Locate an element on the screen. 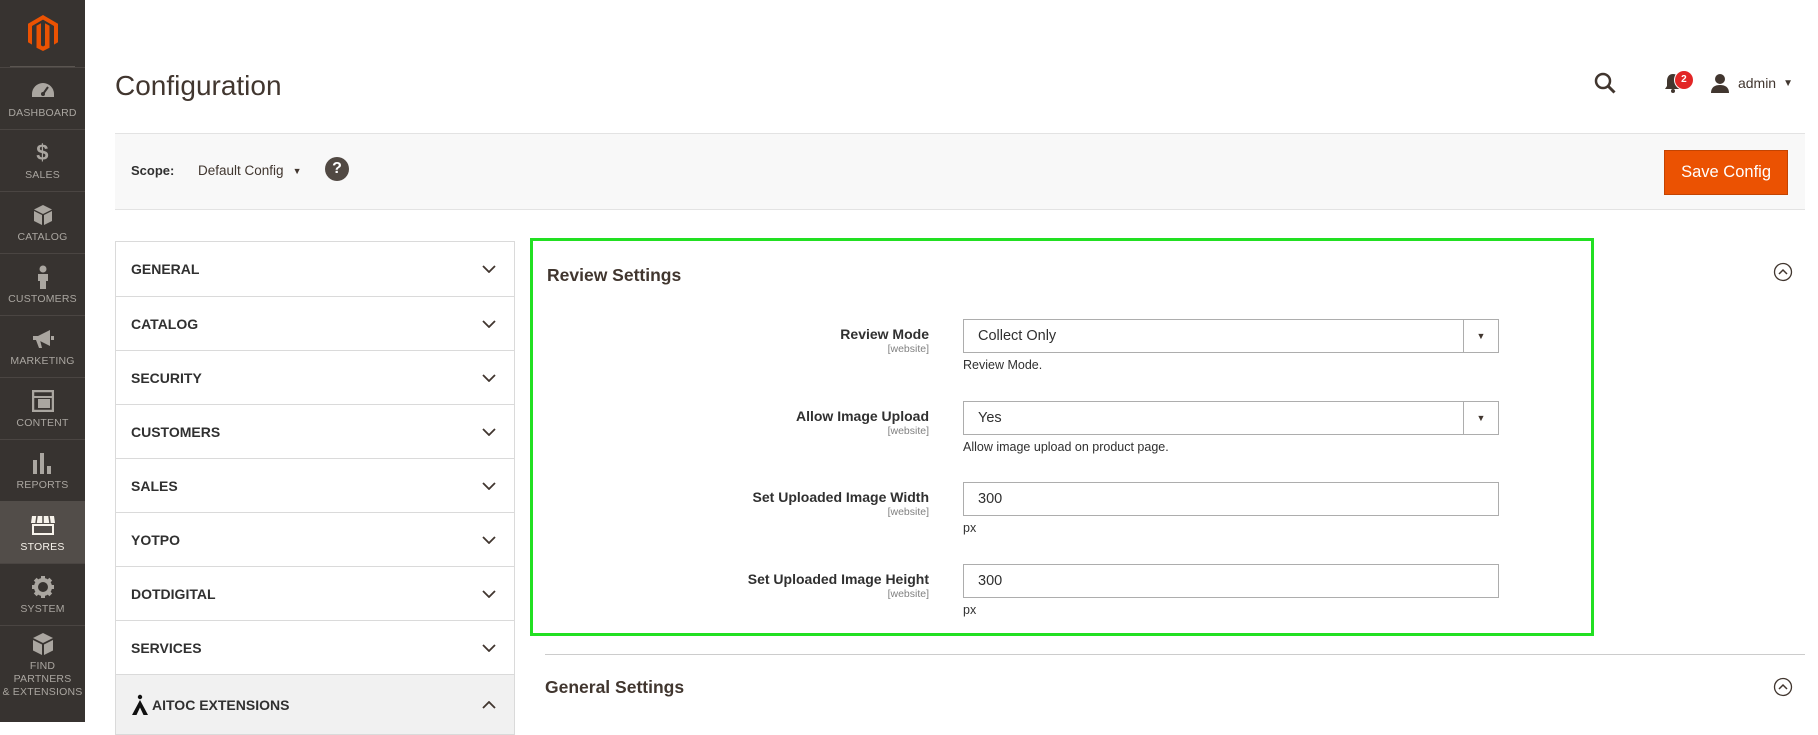  menu-item-system: SYSTEM is located at coordinates (42, 594).